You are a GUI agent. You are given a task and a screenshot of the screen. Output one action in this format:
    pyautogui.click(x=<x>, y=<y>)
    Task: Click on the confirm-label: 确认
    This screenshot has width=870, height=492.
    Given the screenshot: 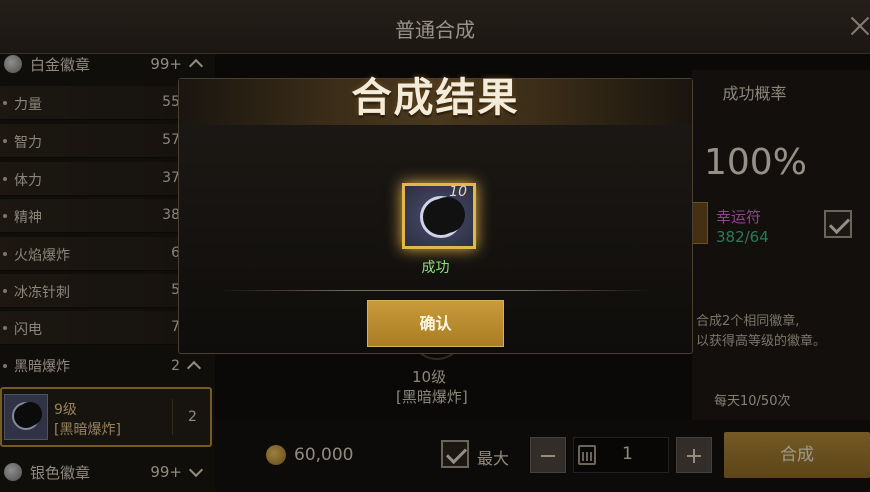 What is the action you would take?
    pyautogui.click(x=435, y=323)
    